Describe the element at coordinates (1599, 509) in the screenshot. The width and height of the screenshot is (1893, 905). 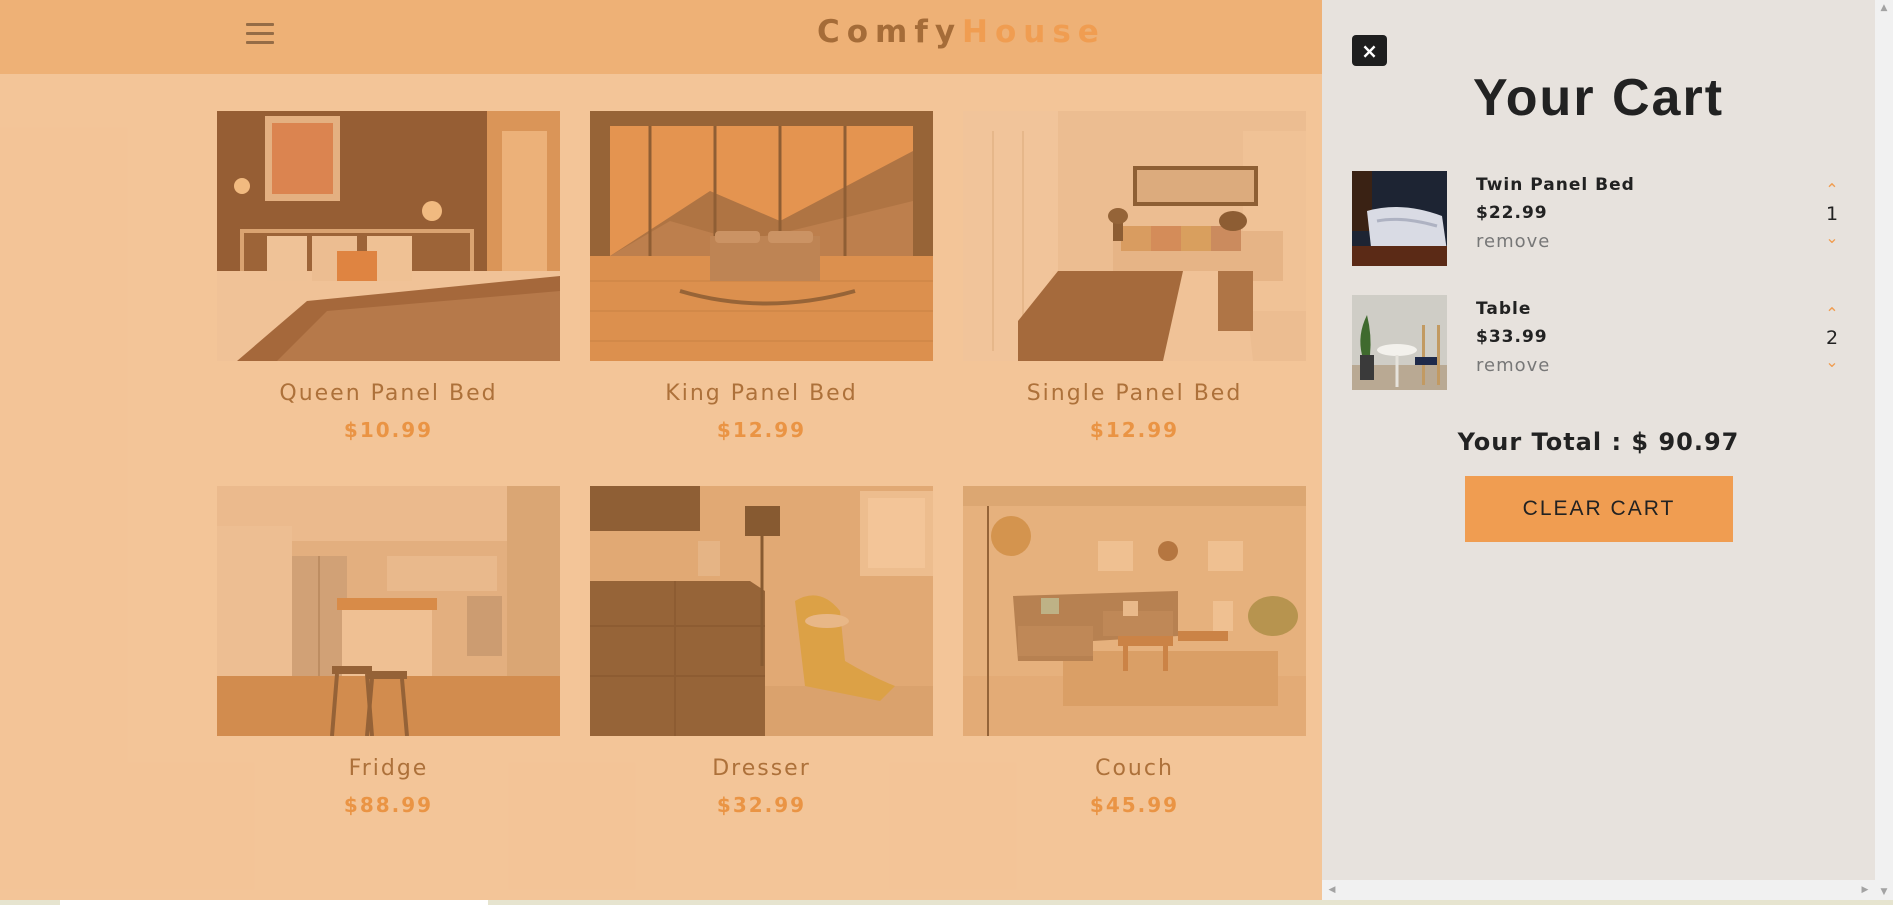
I see `clear-cart-button: CLEAR CART` at that location.